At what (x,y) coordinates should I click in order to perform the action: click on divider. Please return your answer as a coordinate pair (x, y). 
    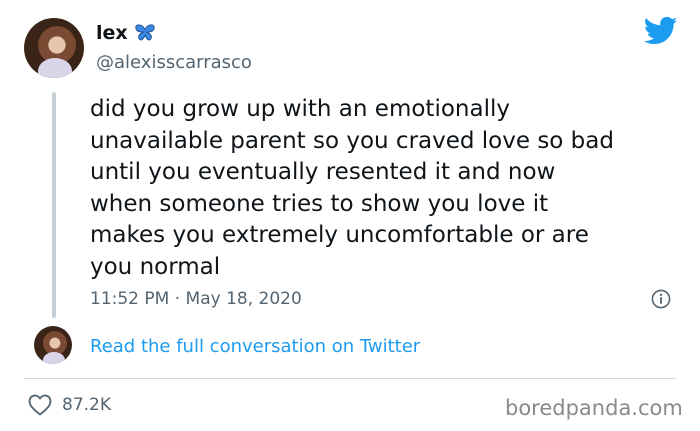
    Looking at the image, I should click on (350, 378).